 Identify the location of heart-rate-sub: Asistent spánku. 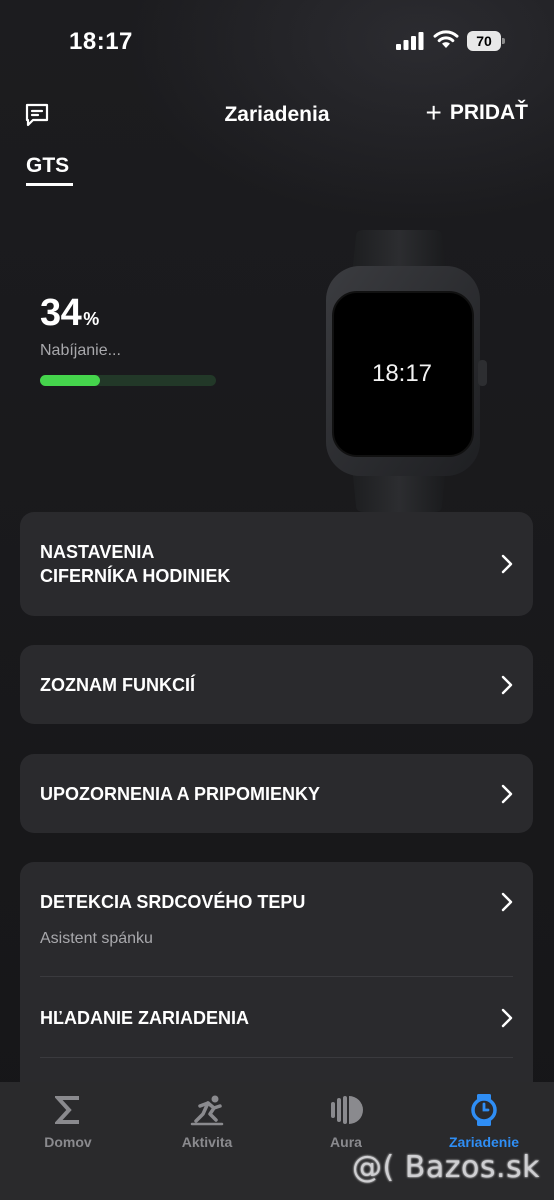
(96, 938).